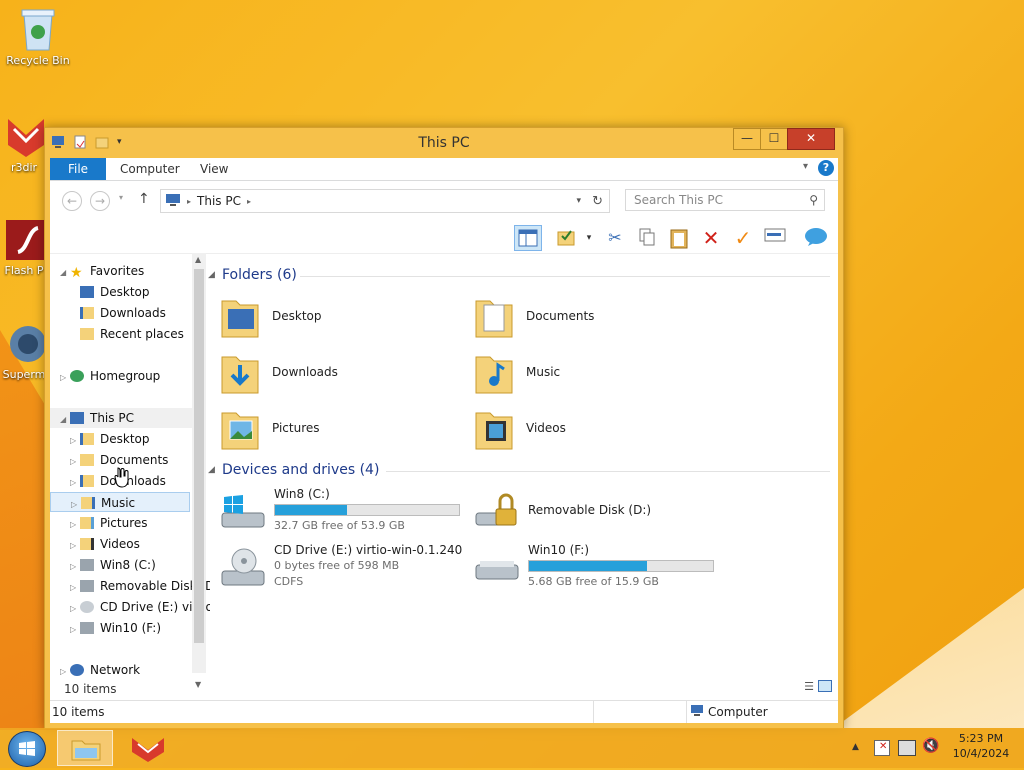  Describe the element at coordinates (125, 292) in the screenshot. I see `nav-item-label: Desktop` at that location.